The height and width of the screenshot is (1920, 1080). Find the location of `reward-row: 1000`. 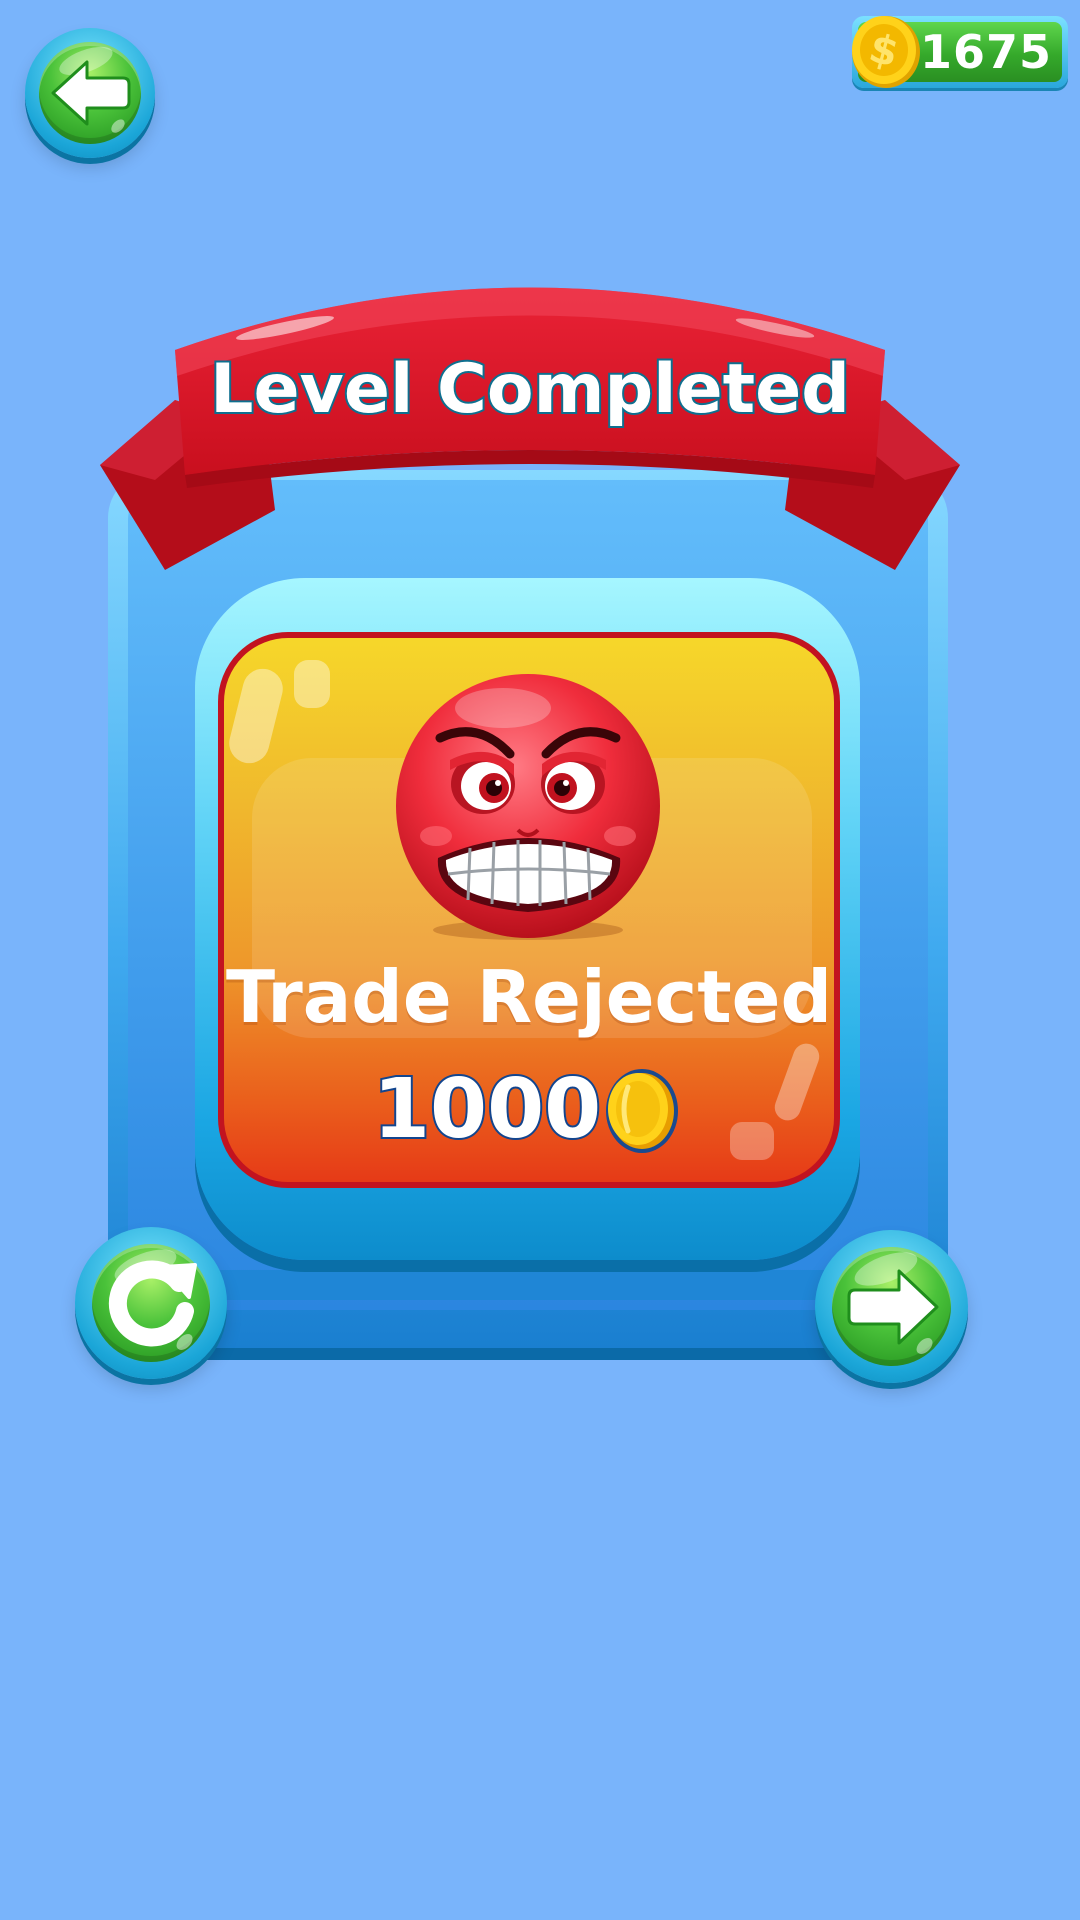

reward-row: 1000 is located at coordinates (529, 1115).